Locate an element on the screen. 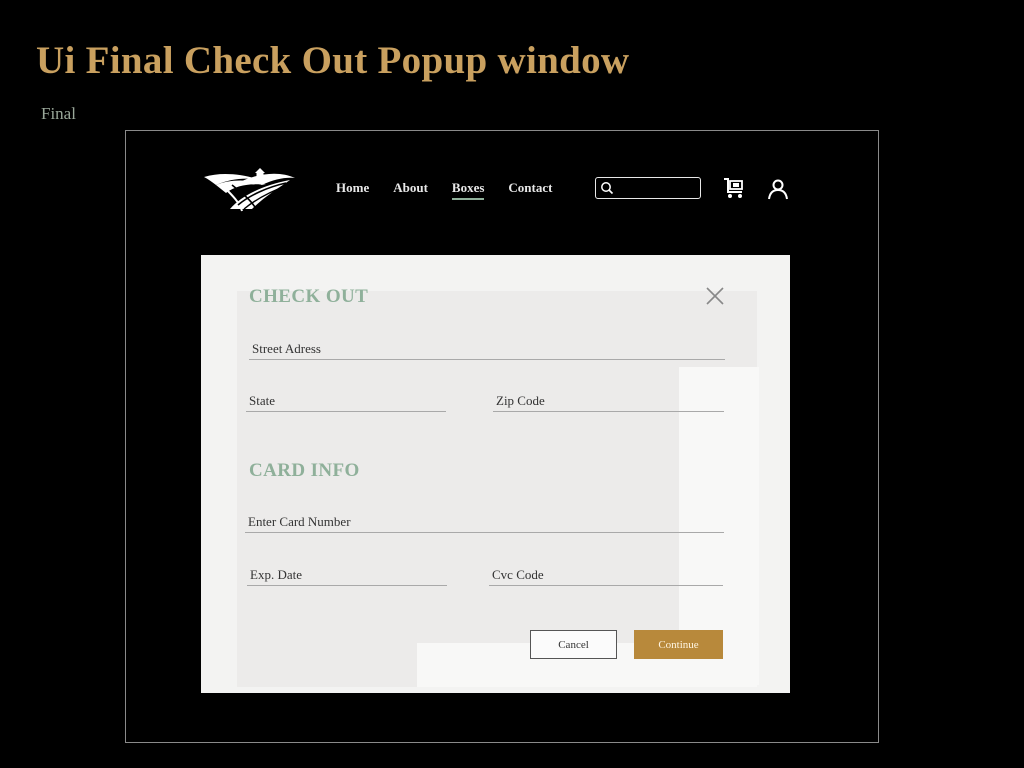 The height and width of the screenshot is (768, 1024). nav-boxes-link: Boxes is located at coordinates (467, 190).